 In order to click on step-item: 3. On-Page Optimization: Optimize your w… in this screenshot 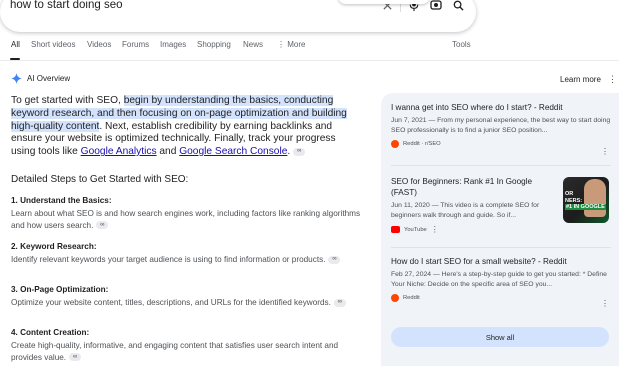, I will do `click(186, 296)`.